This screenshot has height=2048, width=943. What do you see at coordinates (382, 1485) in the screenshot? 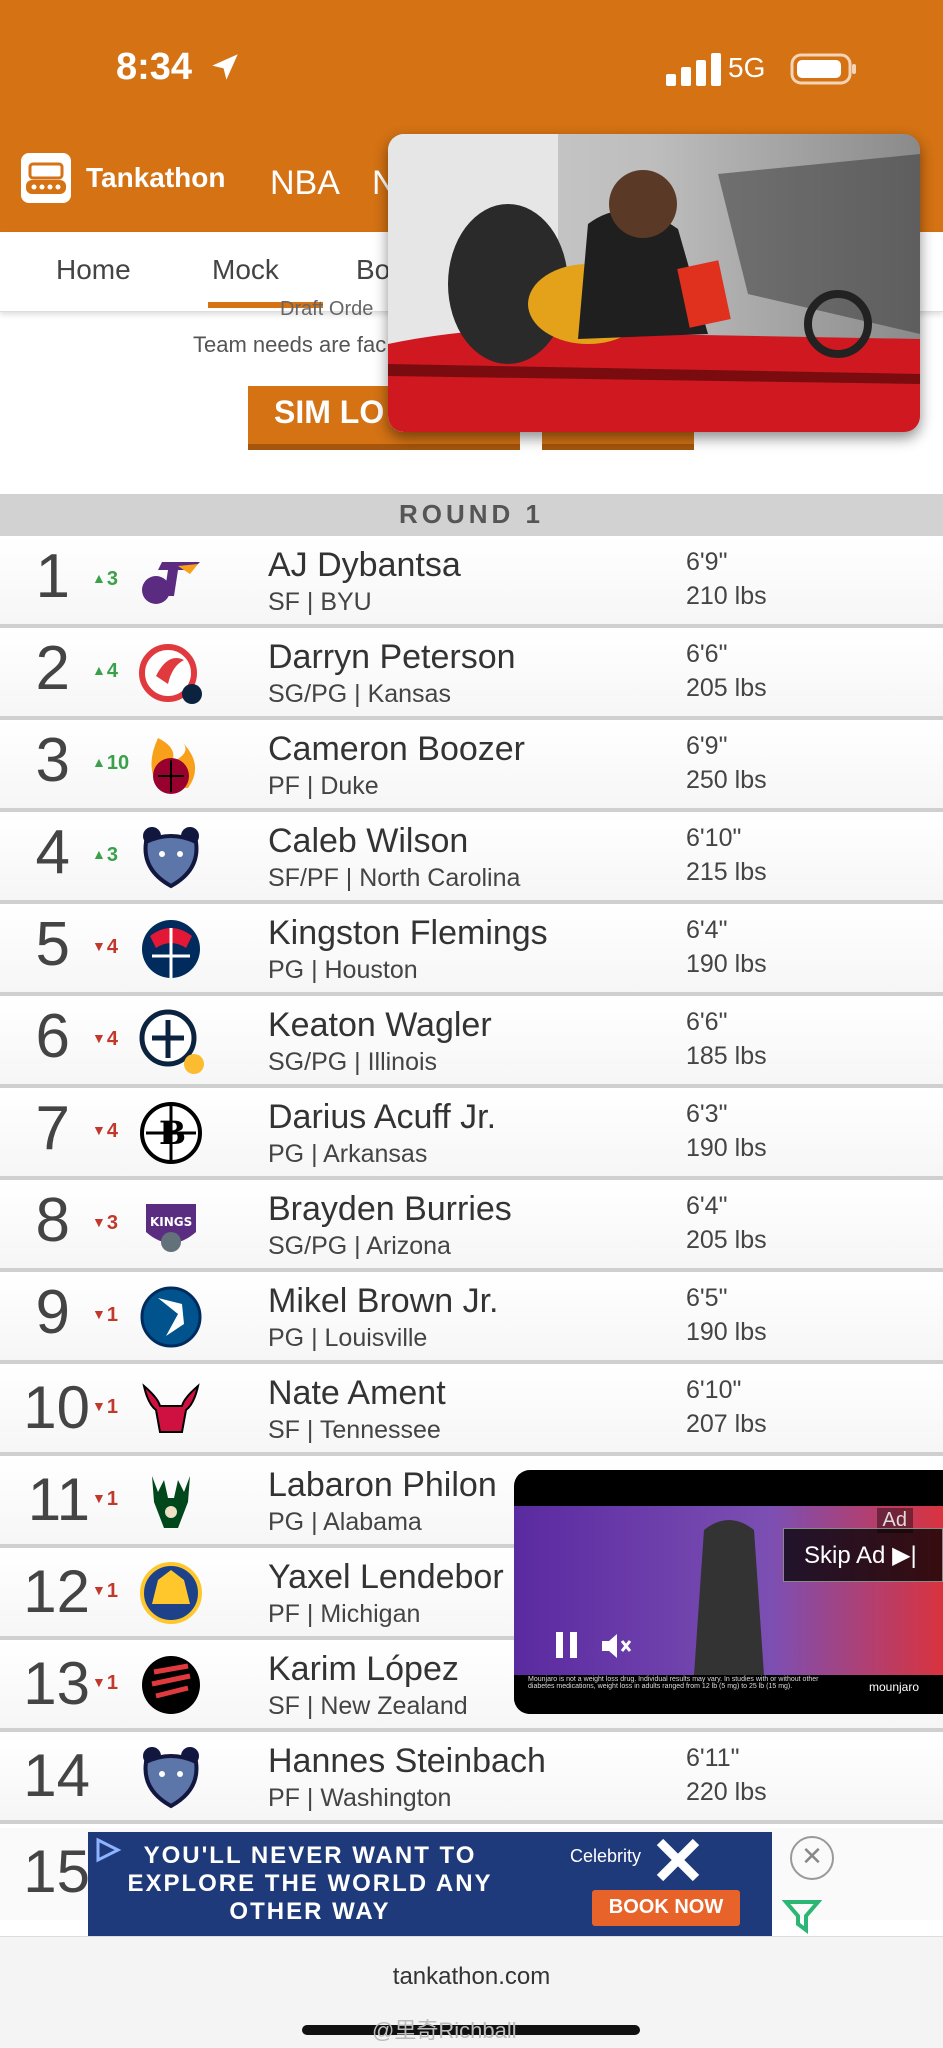
I see `player-name: Labaron Philon` at bounding box center [382, 1485].